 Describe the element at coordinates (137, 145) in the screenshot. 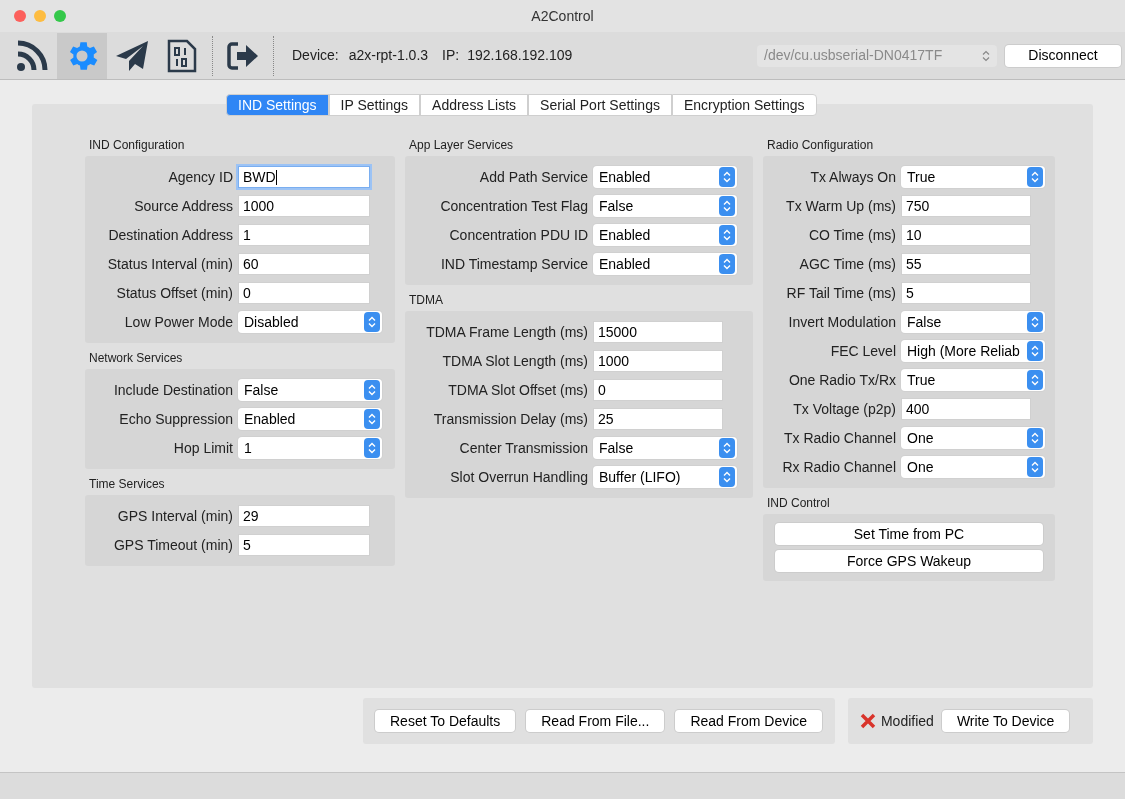

I see `group-title: IND Configuration` at that location.